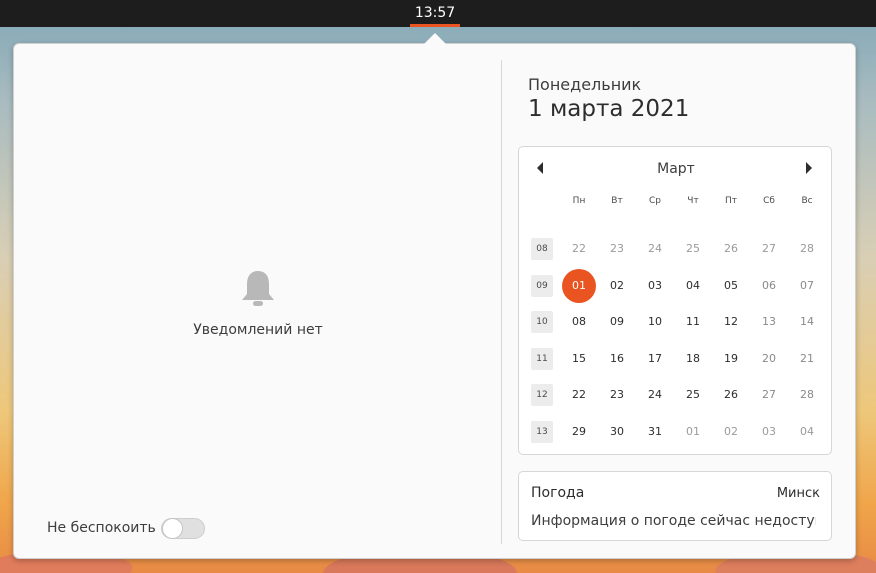 This screenshot has width=876, height=573. Describe the element at coordinates (655, 359) in the screenshot. I see `calendar-day: 17` at that location.